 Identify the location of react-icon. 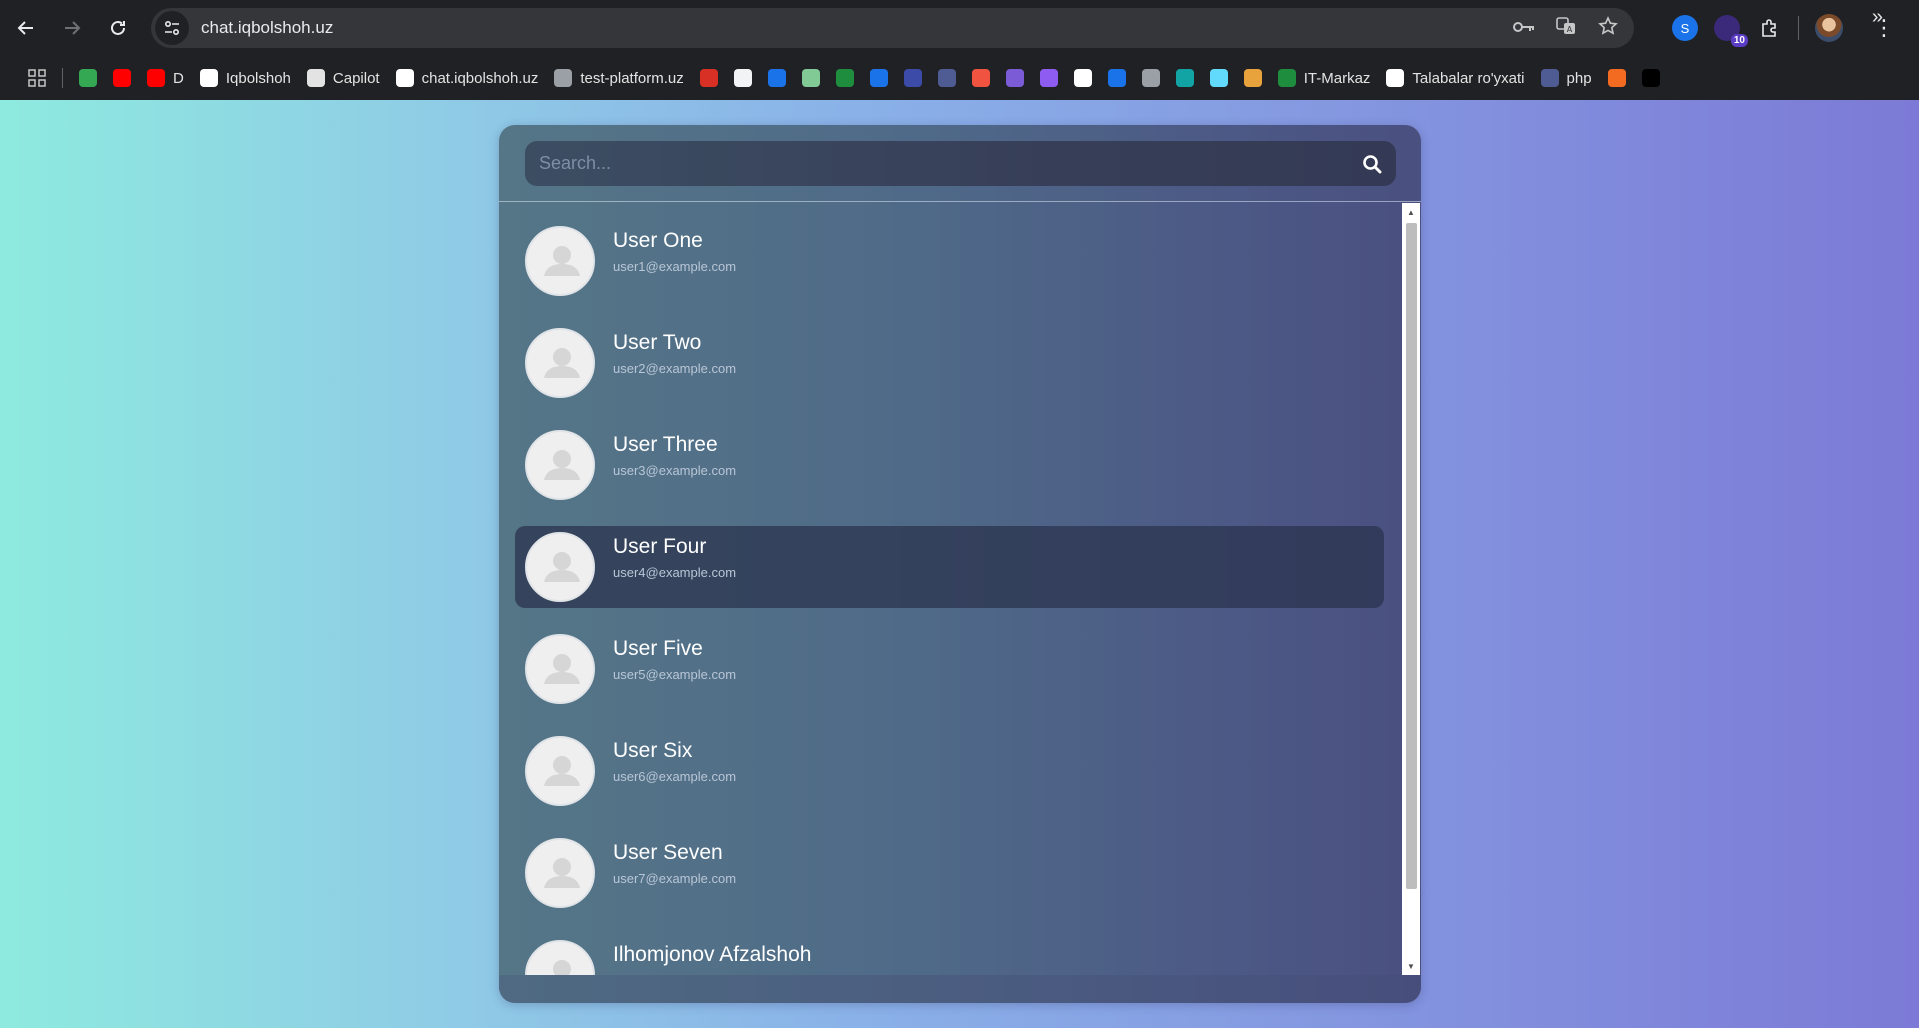
(1218, 78).